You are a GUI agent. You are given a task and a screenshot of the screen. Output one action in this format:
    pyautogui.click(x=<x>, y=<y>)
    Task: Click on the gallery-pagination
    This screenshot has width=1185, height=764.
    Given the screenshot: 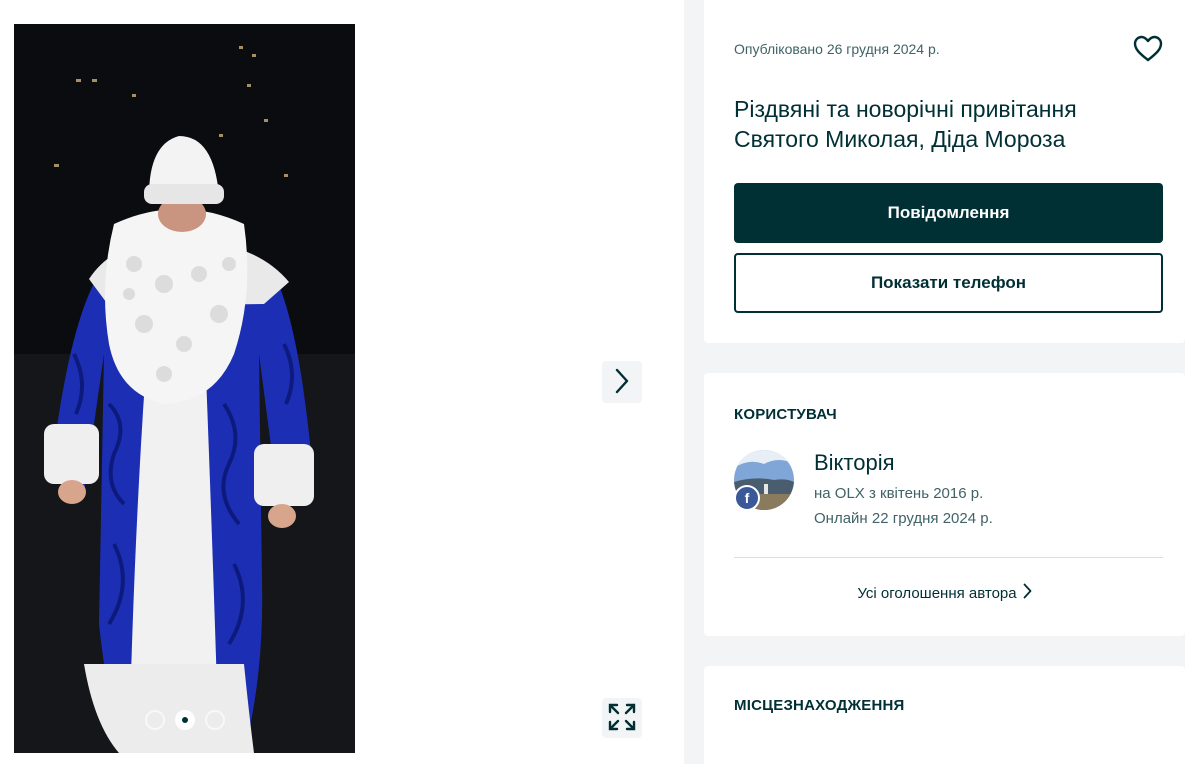 What is the action you would take?
    pyautogui.click(x=185, y=720)
    